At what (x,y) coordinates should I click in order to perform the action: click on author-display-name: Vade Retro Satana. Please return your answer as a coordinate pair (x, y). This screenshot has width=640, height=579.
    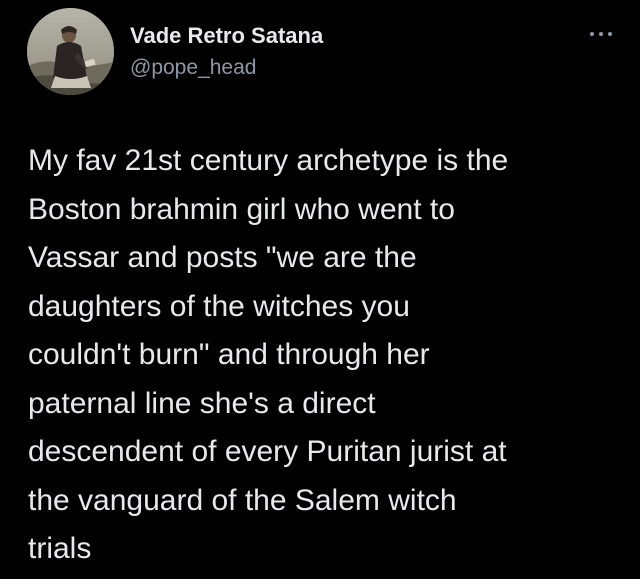
    Looking at the image, I should click on (226, 36).